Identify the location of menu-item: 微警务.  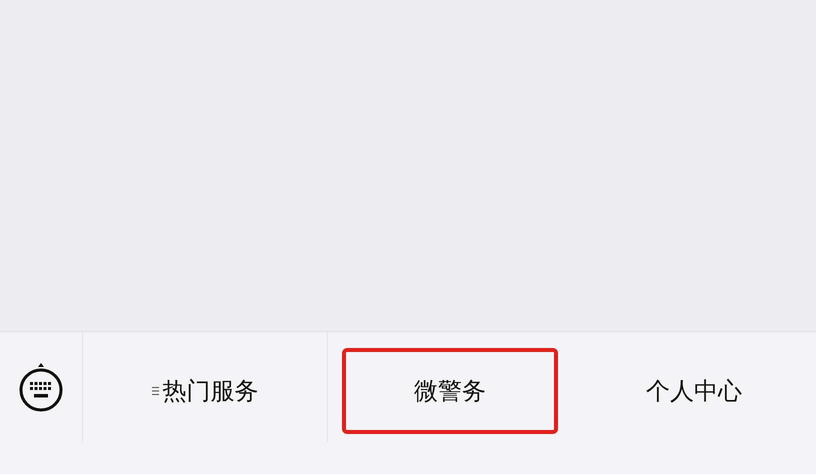
(450, 391).